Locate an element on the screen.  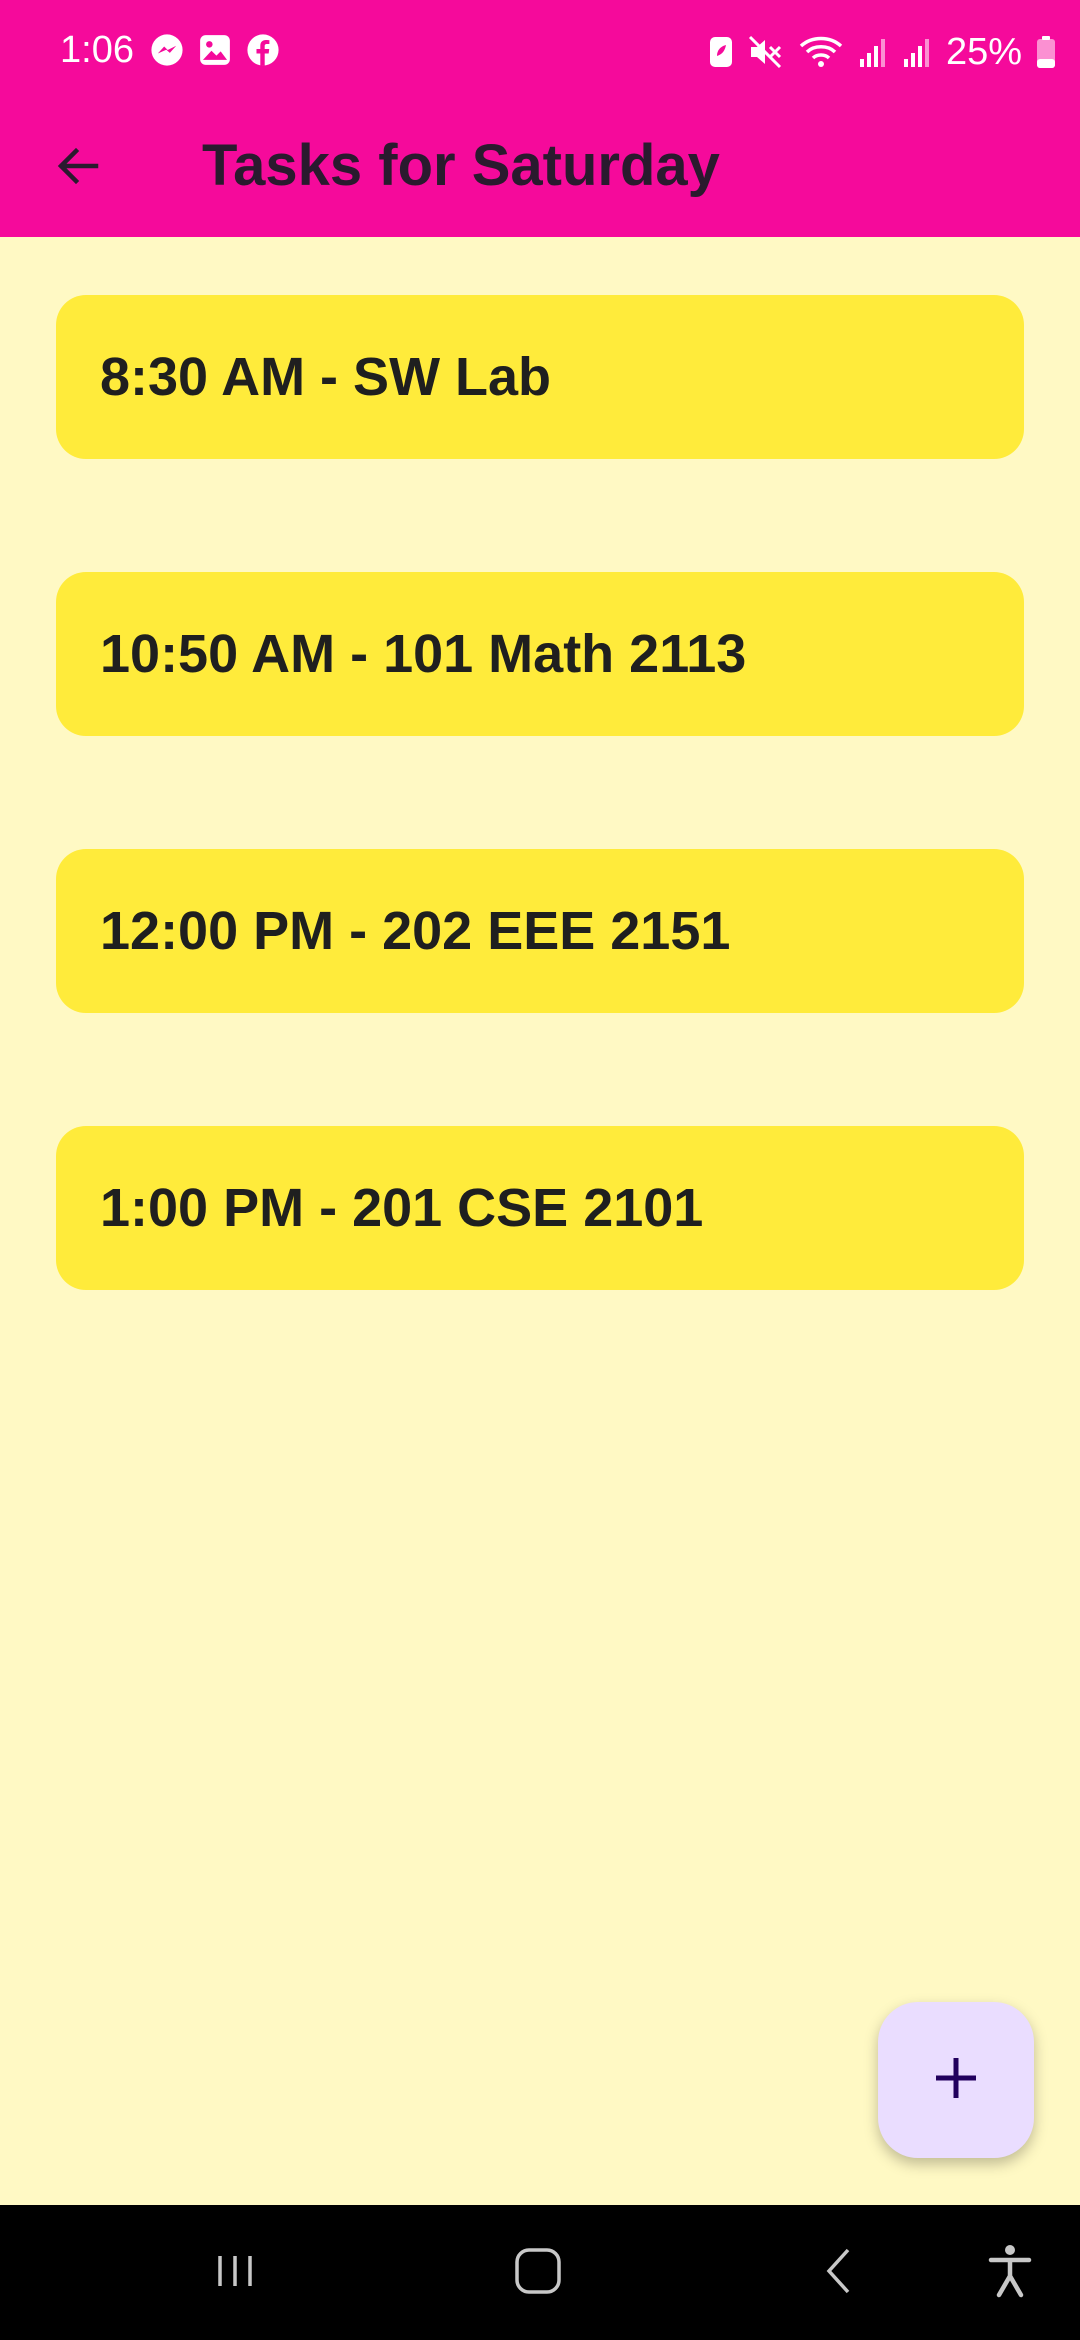
task-label: 1:00 PM - 201 CSE 2101 is located at coordinates (402, 1208).